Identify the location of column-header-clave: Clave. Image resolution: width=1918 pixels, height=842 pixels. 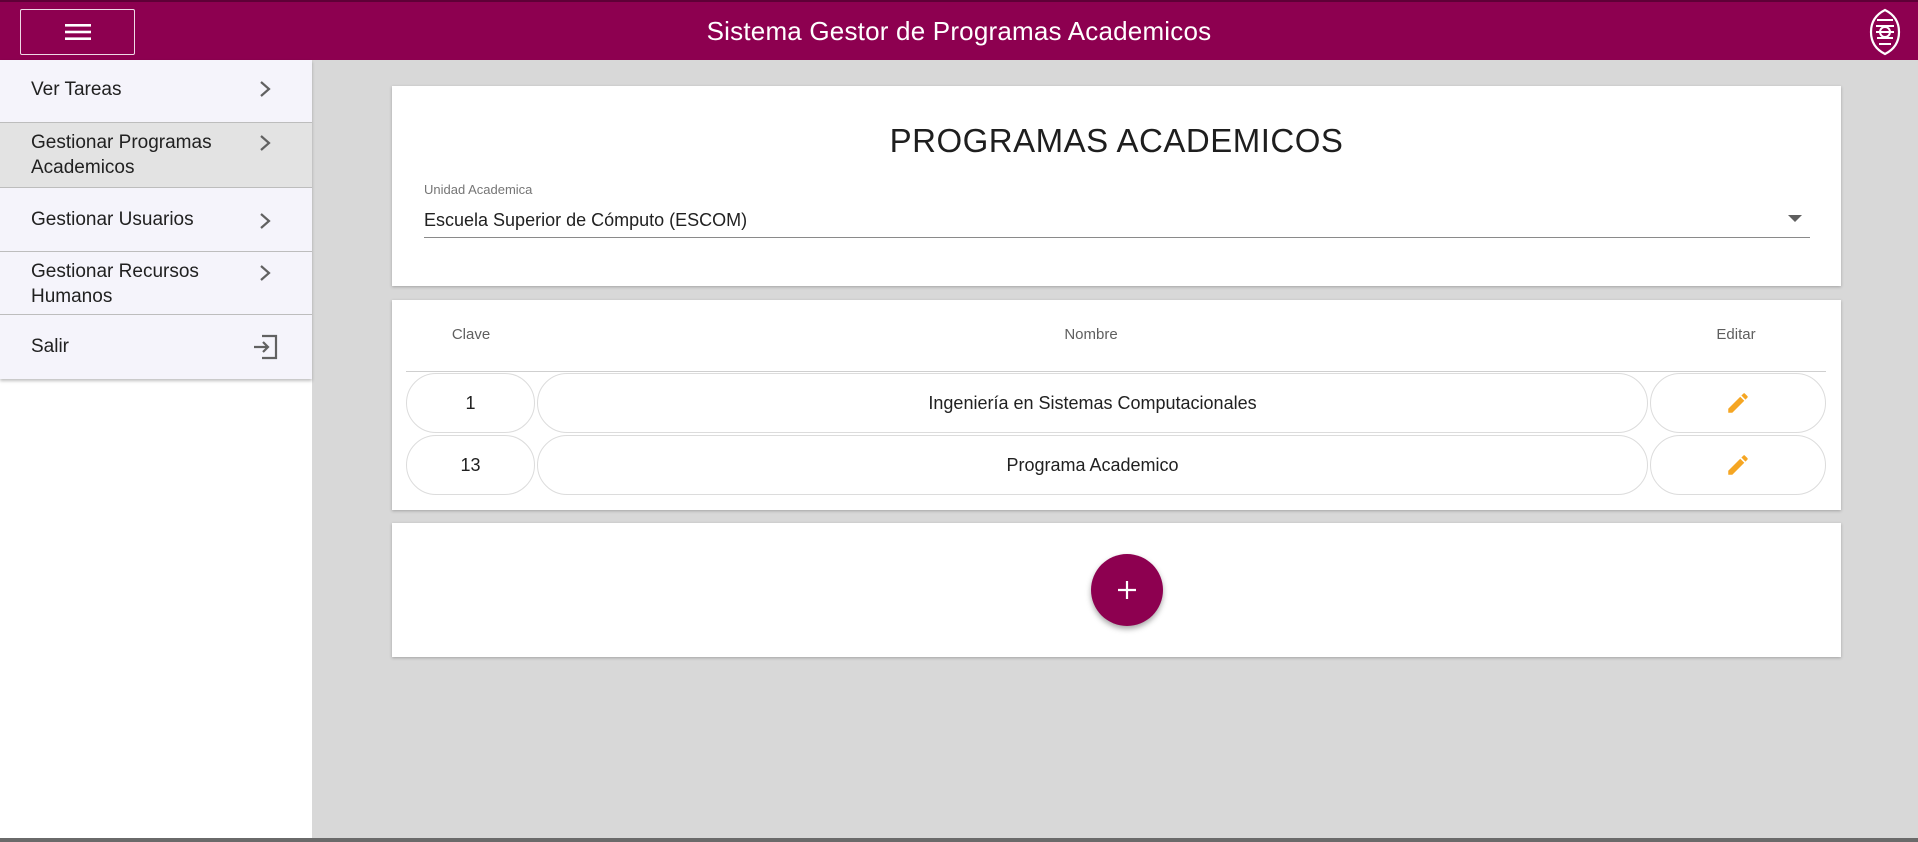
(471, 334).